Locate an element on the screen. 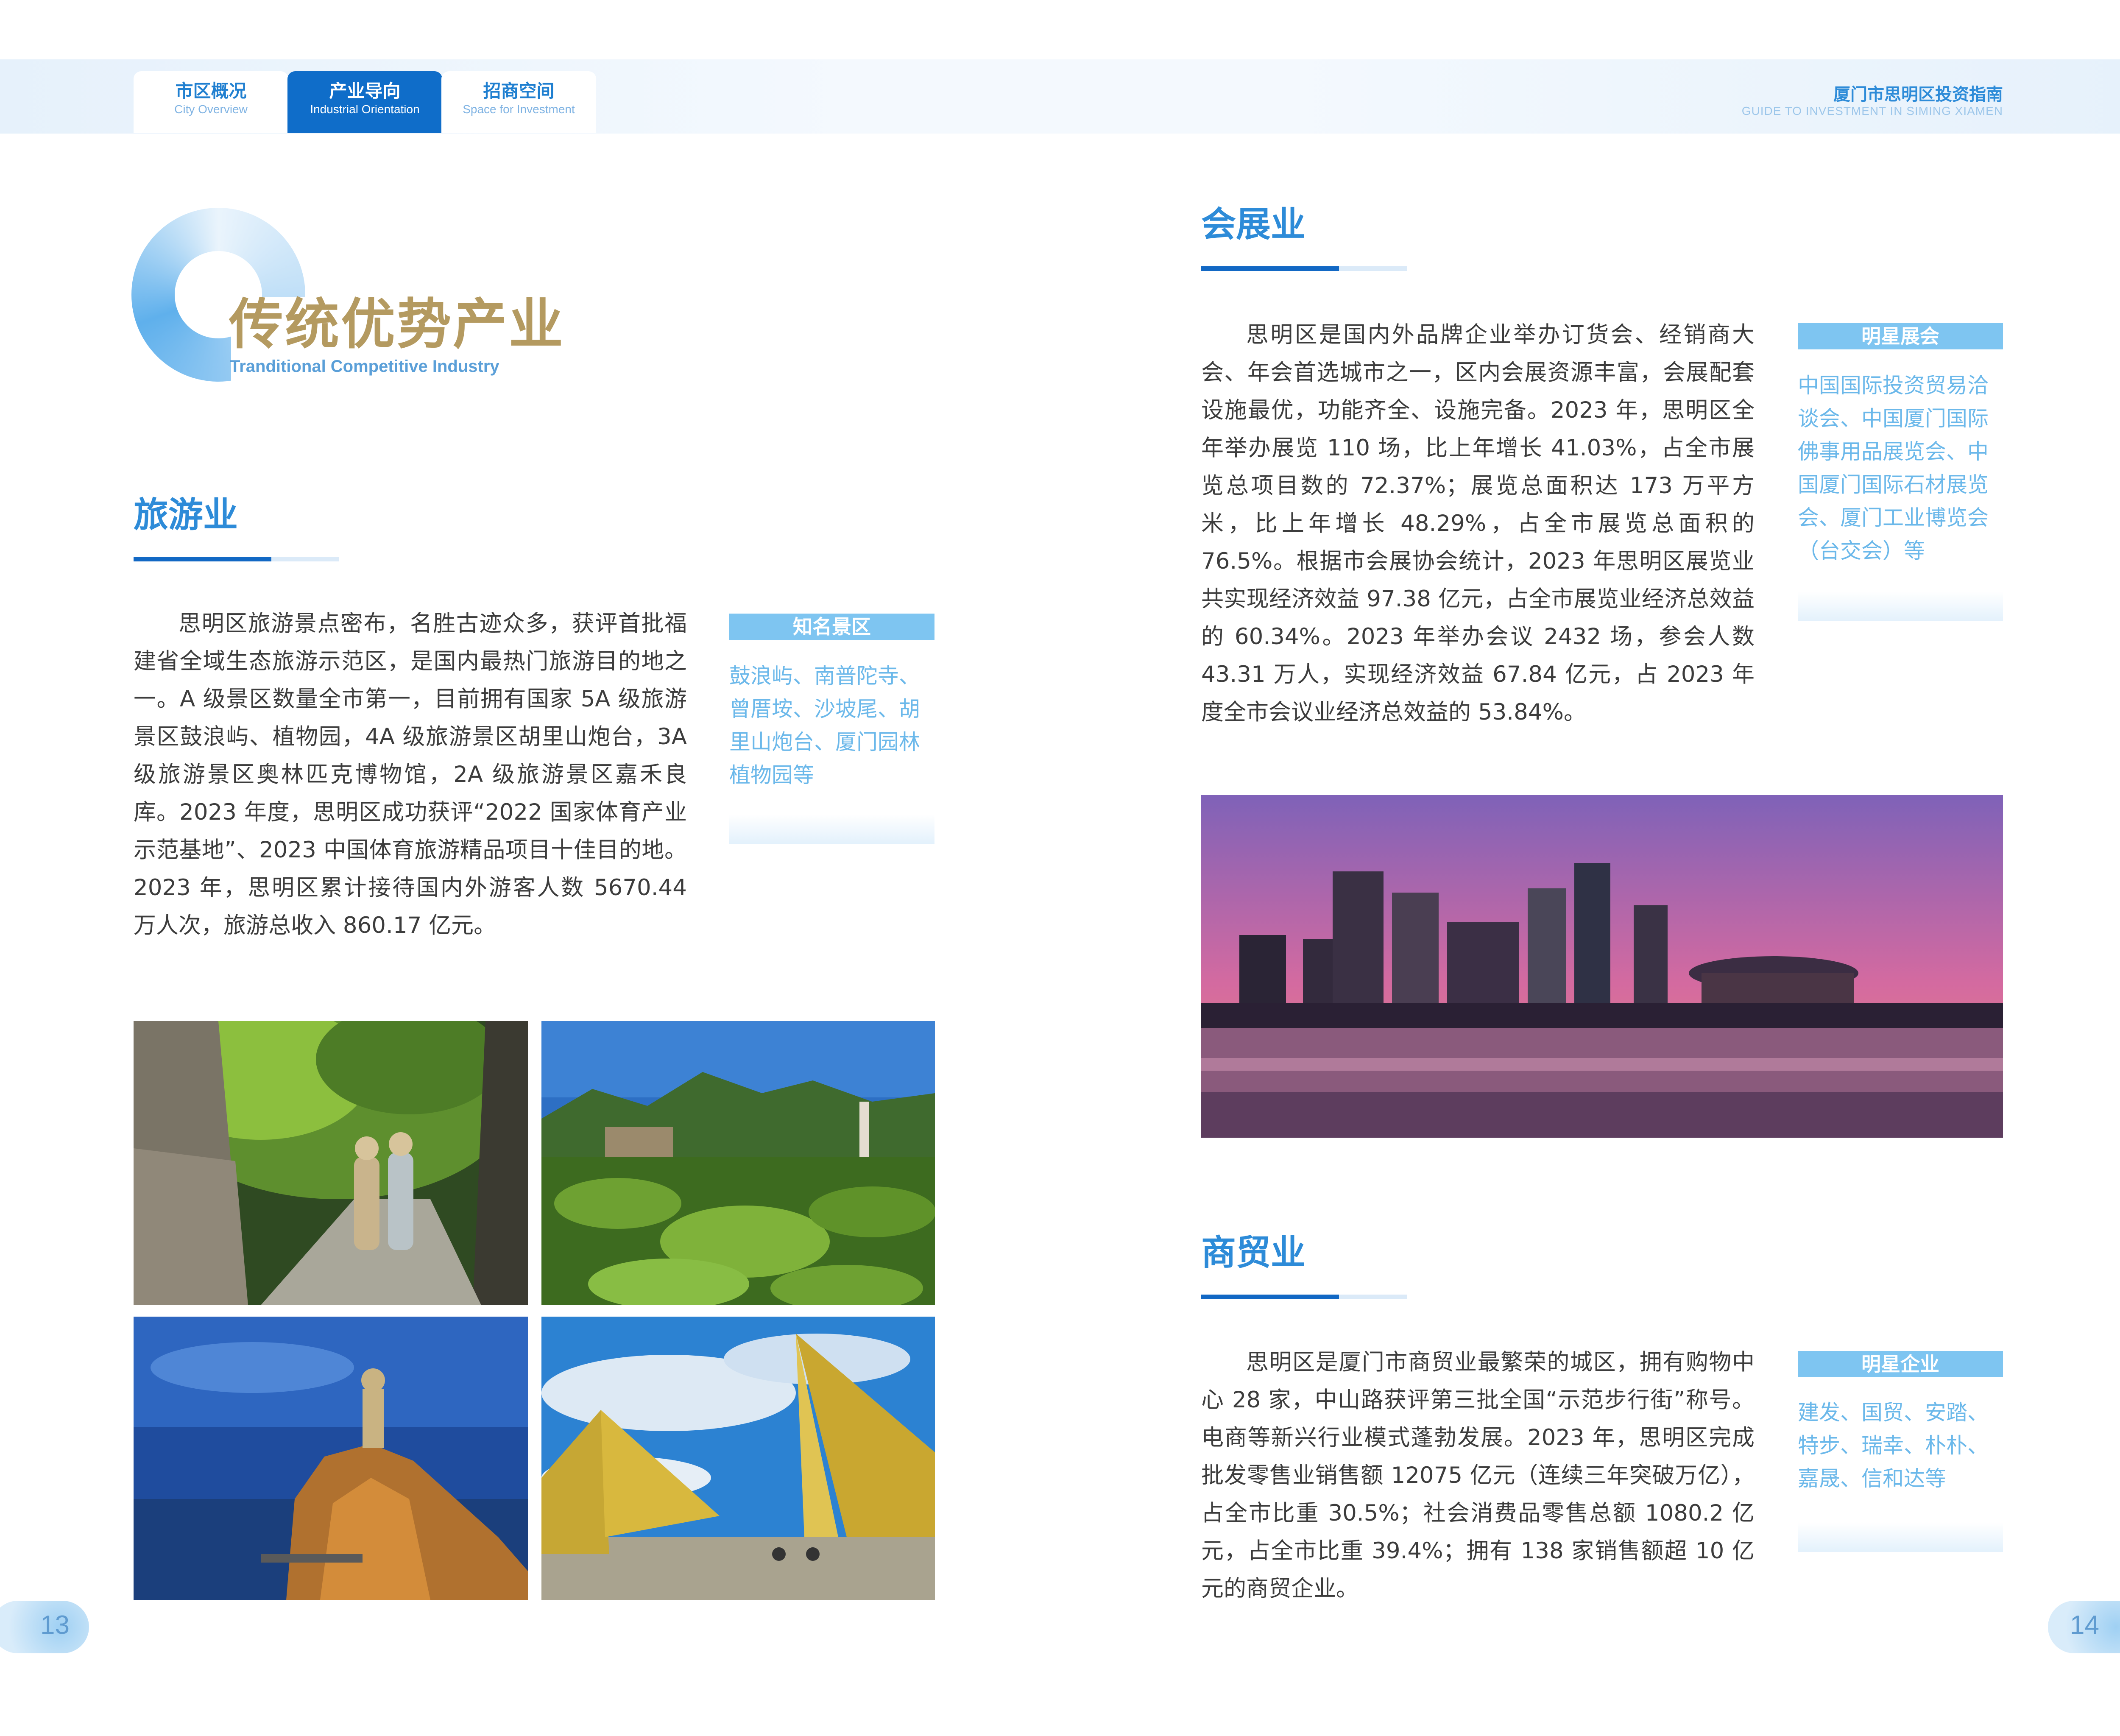 This screenshot has height=1736, width=2120. photo-lotus-pond-pagoda is located at coordinates (738, 1163).